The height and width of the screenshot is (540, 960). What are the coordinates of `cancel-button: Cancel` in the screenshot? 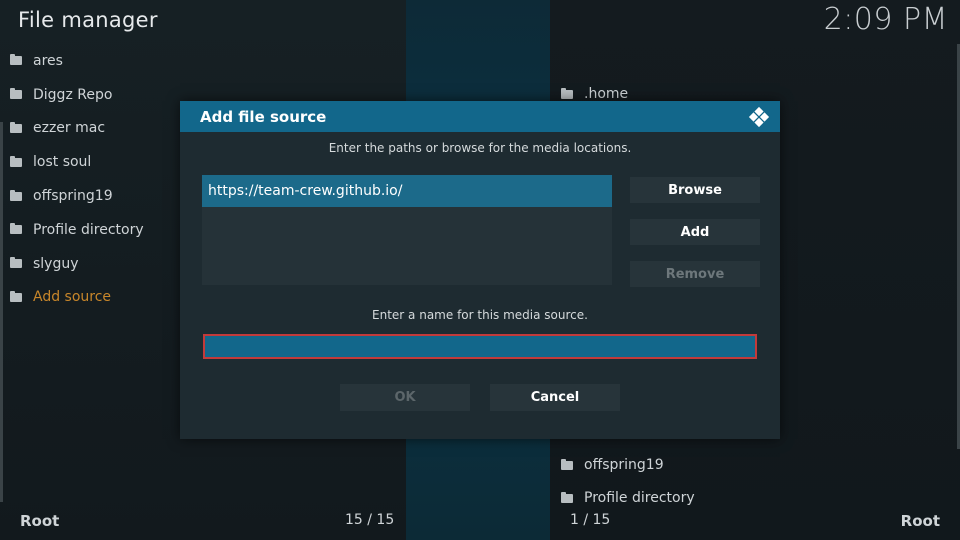 It's located at (555, 397).